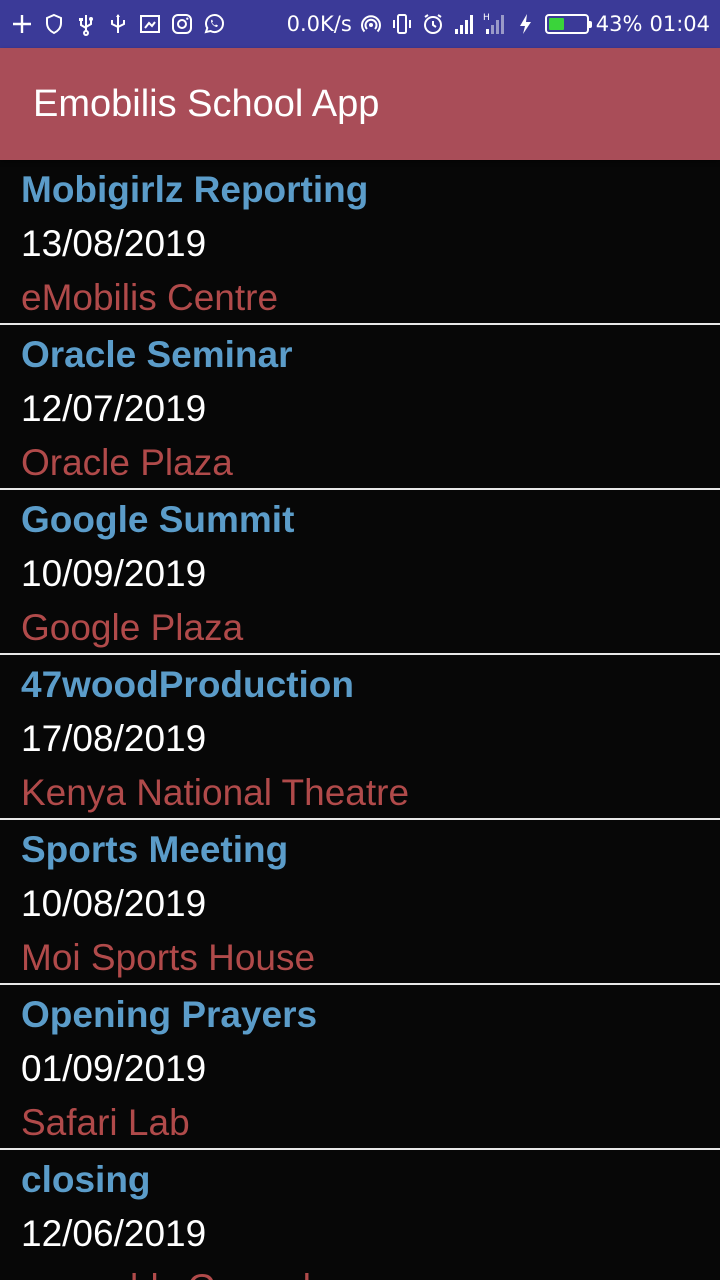  What do you see at coordinates (168, 957) in the screenshot?
I see `event-venue: Moi Sports House` at bounding box center [168, 957].